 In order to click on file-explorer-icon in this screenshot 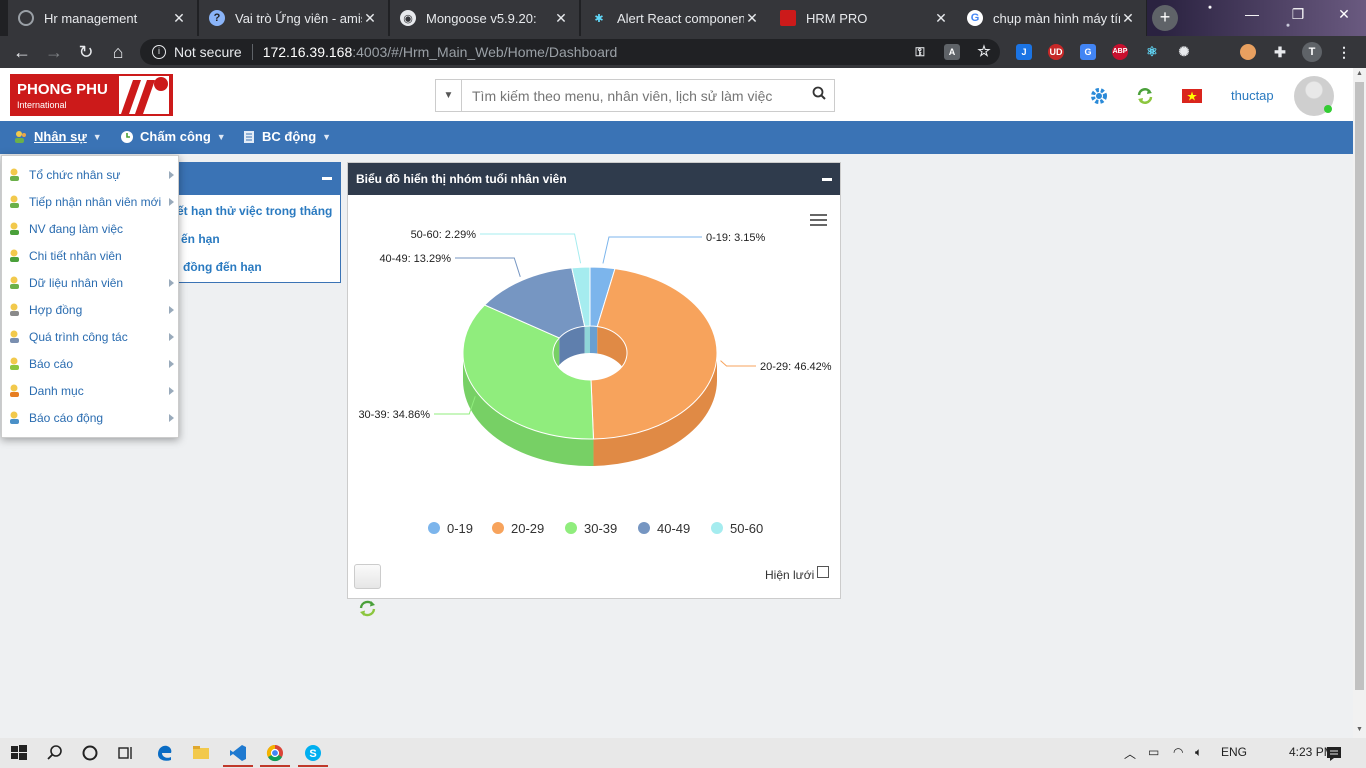, I will do `click(201, 753)`.